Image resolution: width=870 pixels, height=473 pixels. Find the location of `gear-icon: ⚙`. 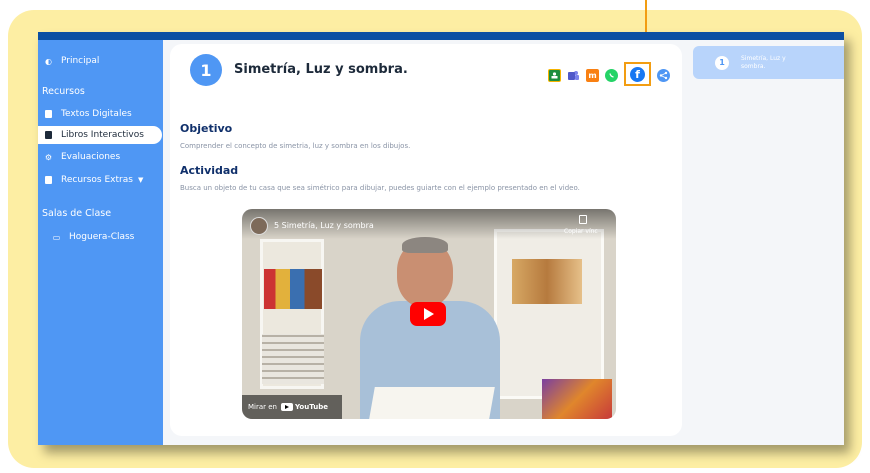

gear-icon: ⚙ is located at coordinates (48, 157).